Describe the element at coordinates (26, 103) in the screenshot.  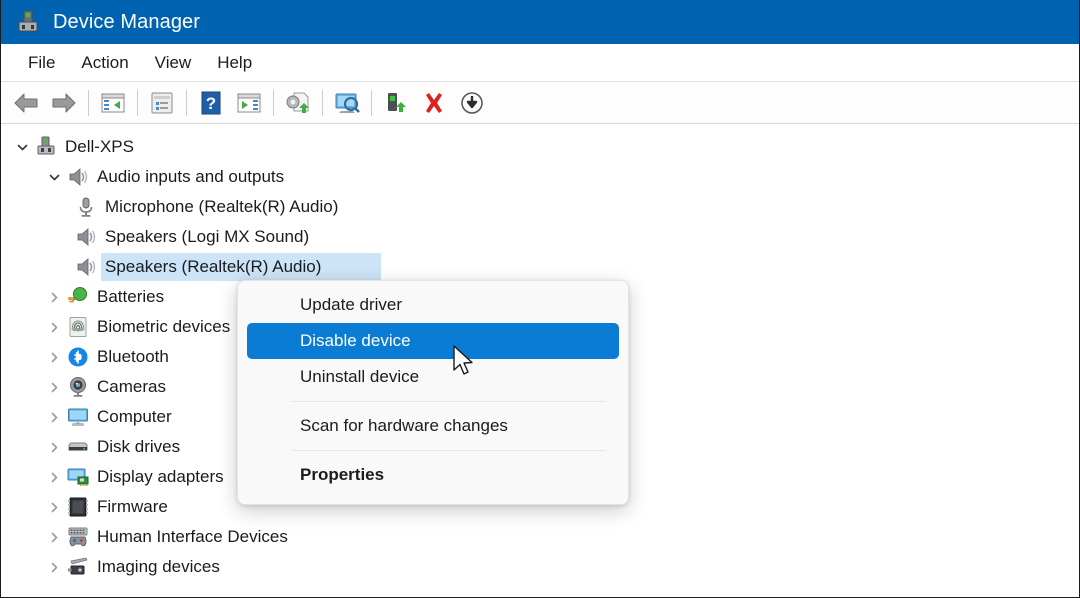
I see `back-arrow-icon` at that location.